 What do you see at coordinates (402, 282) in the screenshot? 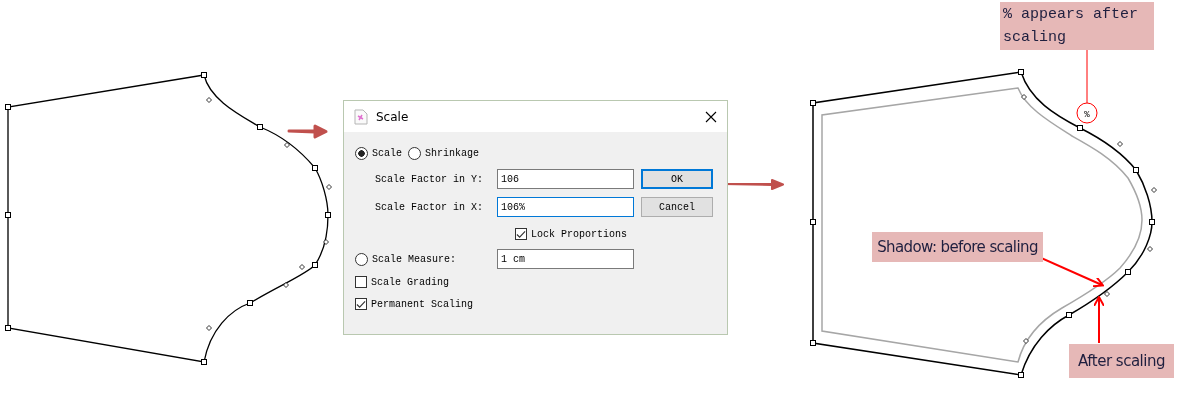
I see `checkbox-option: Scale Grading` at bounding box center [402, 282].